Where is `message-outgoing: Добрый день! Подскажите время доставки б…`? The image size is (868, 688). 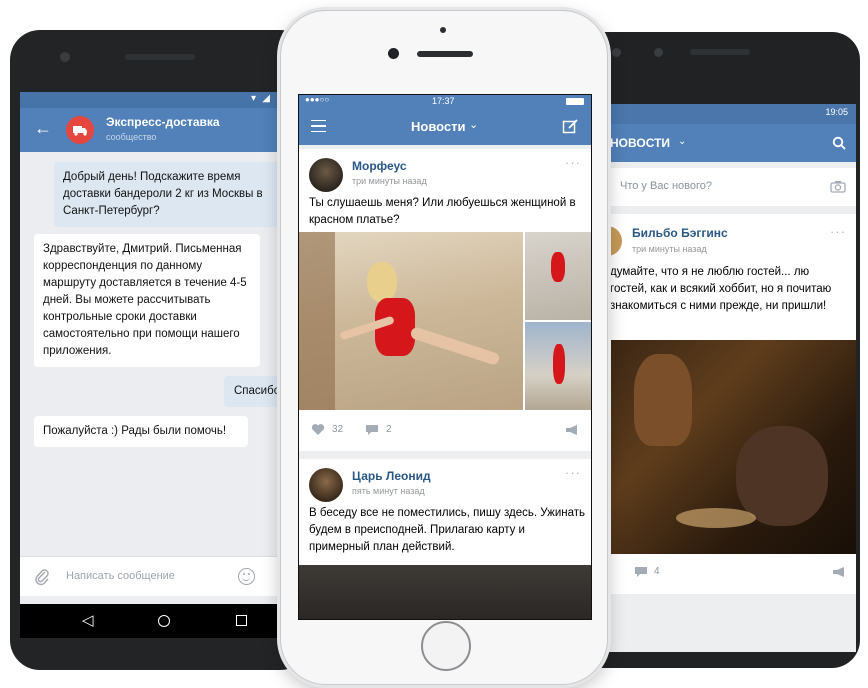 message-outgoing: Добрый день! Подскажите время доставки б… is located at coordinates (175, 194).